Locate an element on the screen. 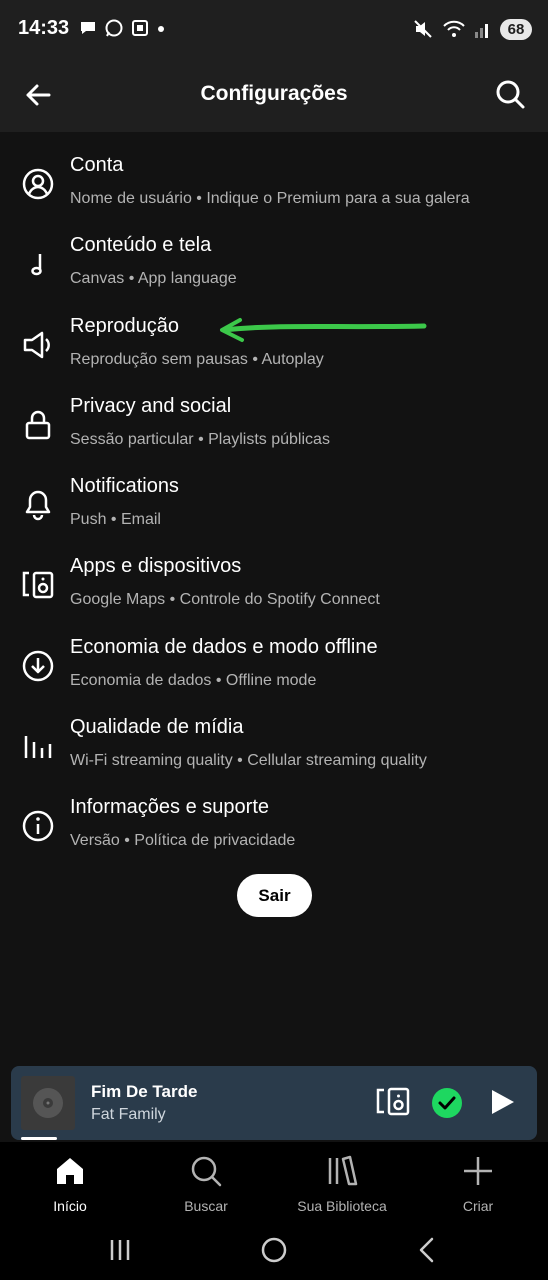  nav-label: Criar is located at coordinates (478, 1206).